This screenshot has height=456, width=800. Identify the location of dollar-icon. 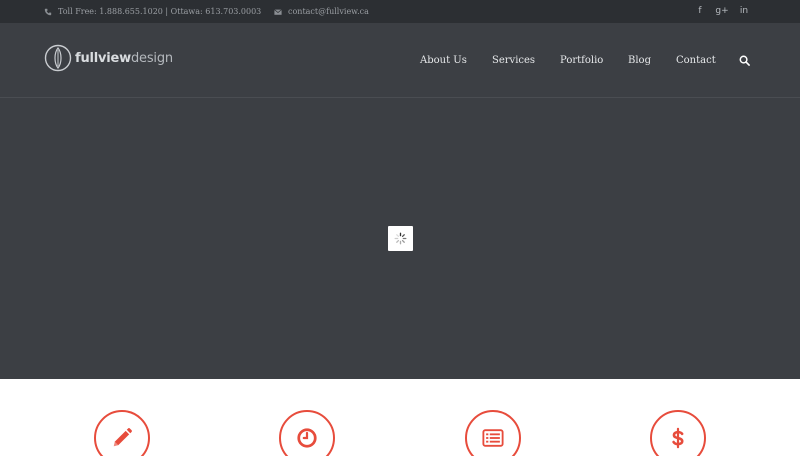
(678, 438).